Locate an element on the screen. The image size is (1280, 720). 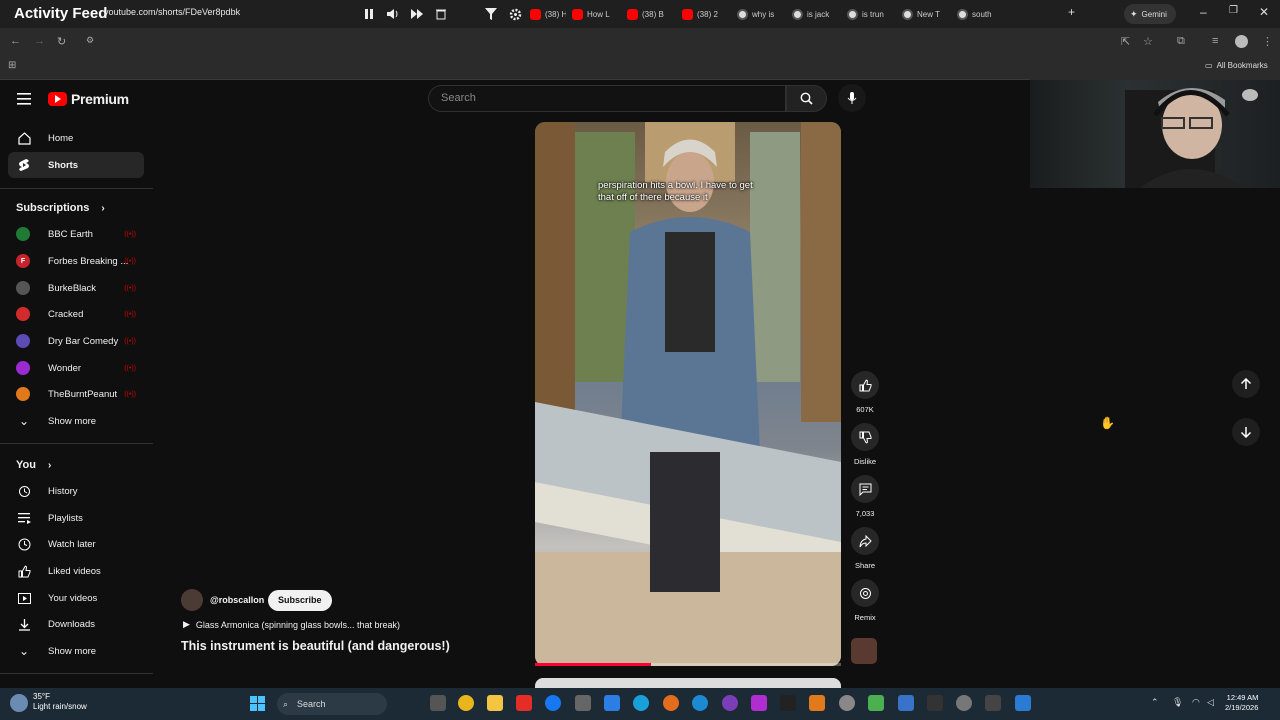
subscription-item: F Forbes Breaking ... ((•)) is located at coordinates (76, 261).